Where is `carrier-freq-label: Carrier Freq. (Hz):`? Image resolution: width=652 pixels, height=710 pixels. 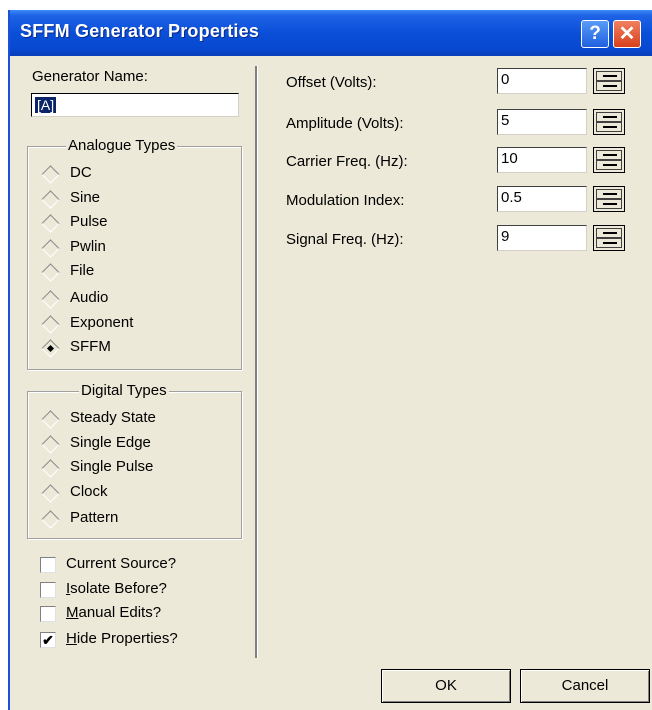 carrier-freq-label: Carrier Freq. (Hz): is located at coordinates (347, 161).